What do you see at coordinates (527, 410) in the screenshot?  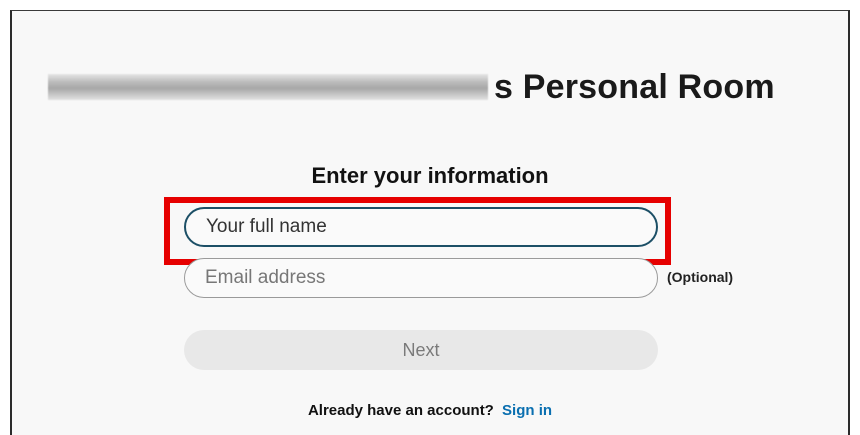 I see `sign-in-link: Sign in` at bounding box center [527, 410].